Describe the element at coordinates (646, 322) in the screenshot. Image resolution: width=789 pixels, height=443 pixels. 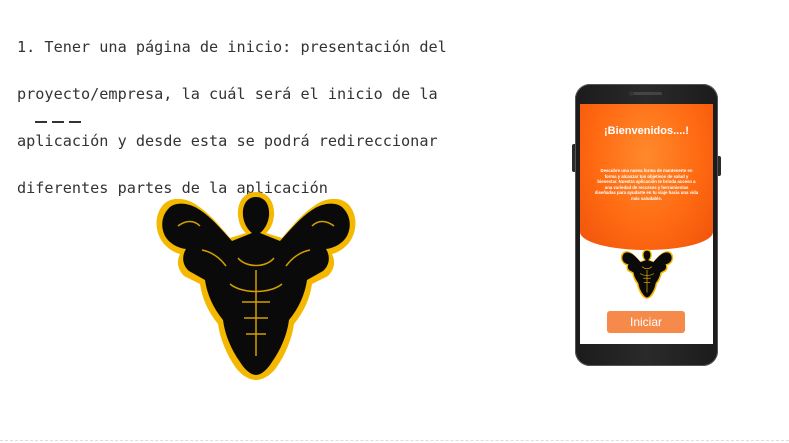
I see `start-button: Iniciar` at that location.